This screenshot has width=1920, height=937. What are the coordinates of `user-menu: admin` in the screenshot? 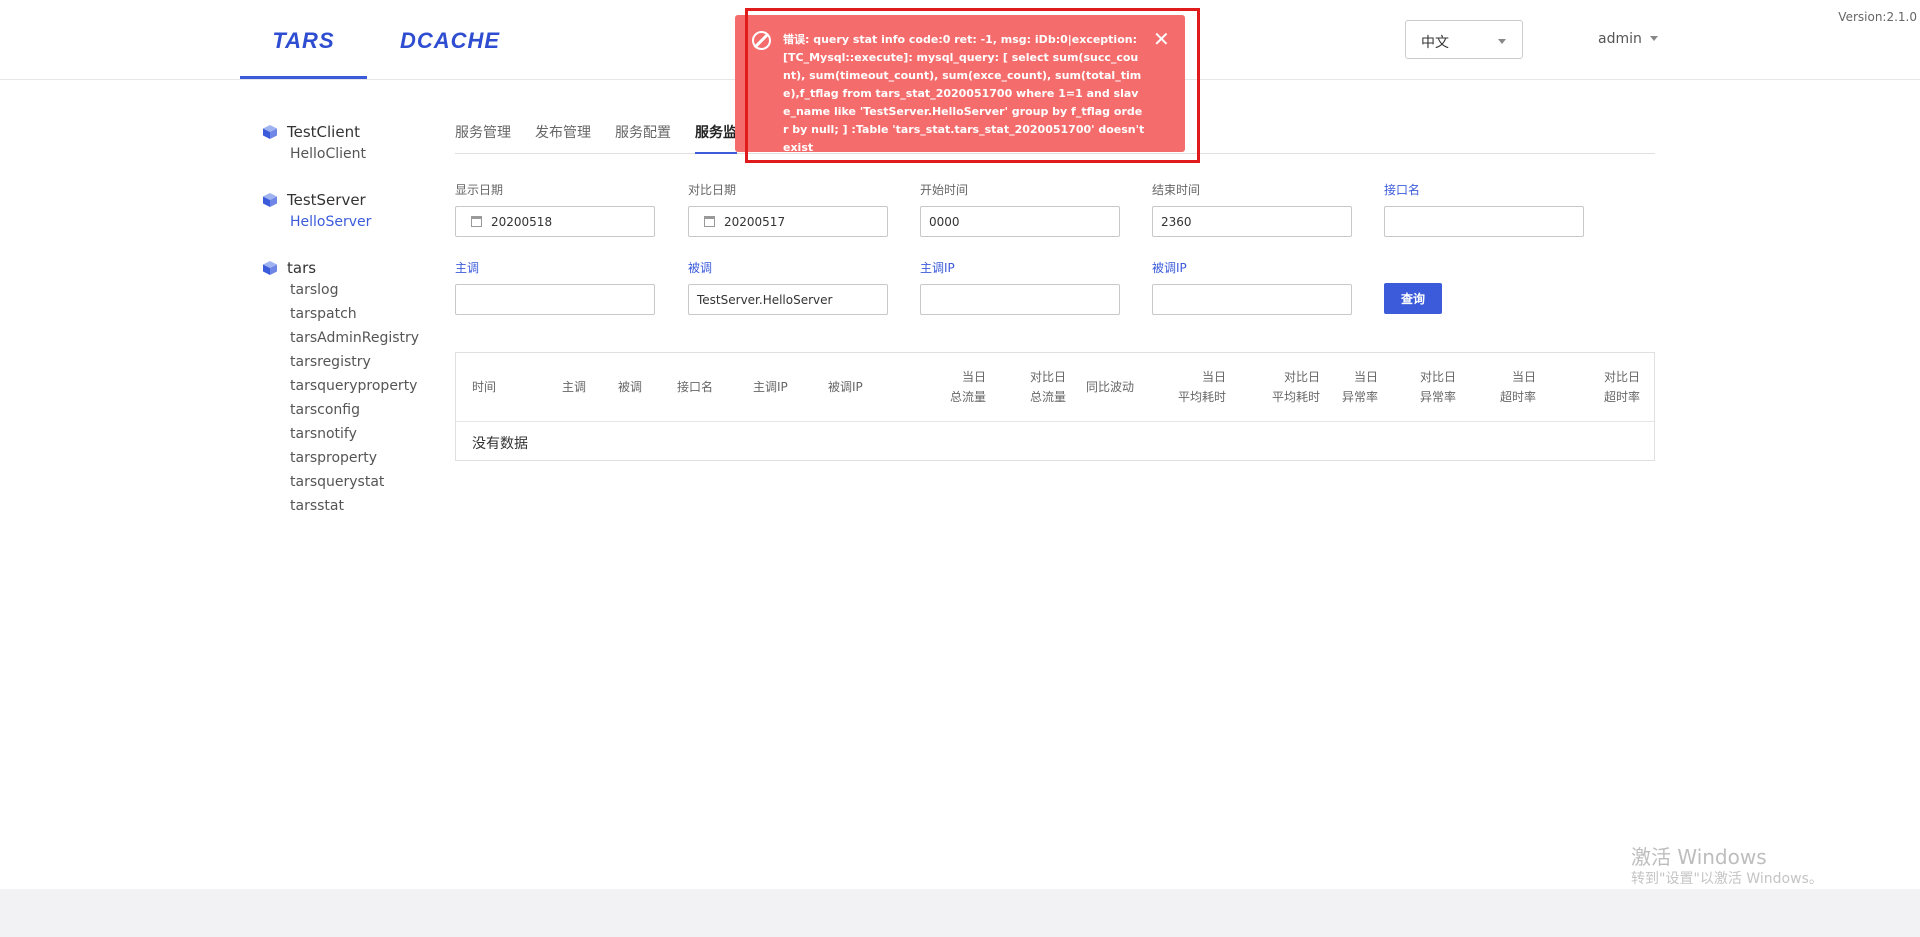 It's located at (1628, 39).